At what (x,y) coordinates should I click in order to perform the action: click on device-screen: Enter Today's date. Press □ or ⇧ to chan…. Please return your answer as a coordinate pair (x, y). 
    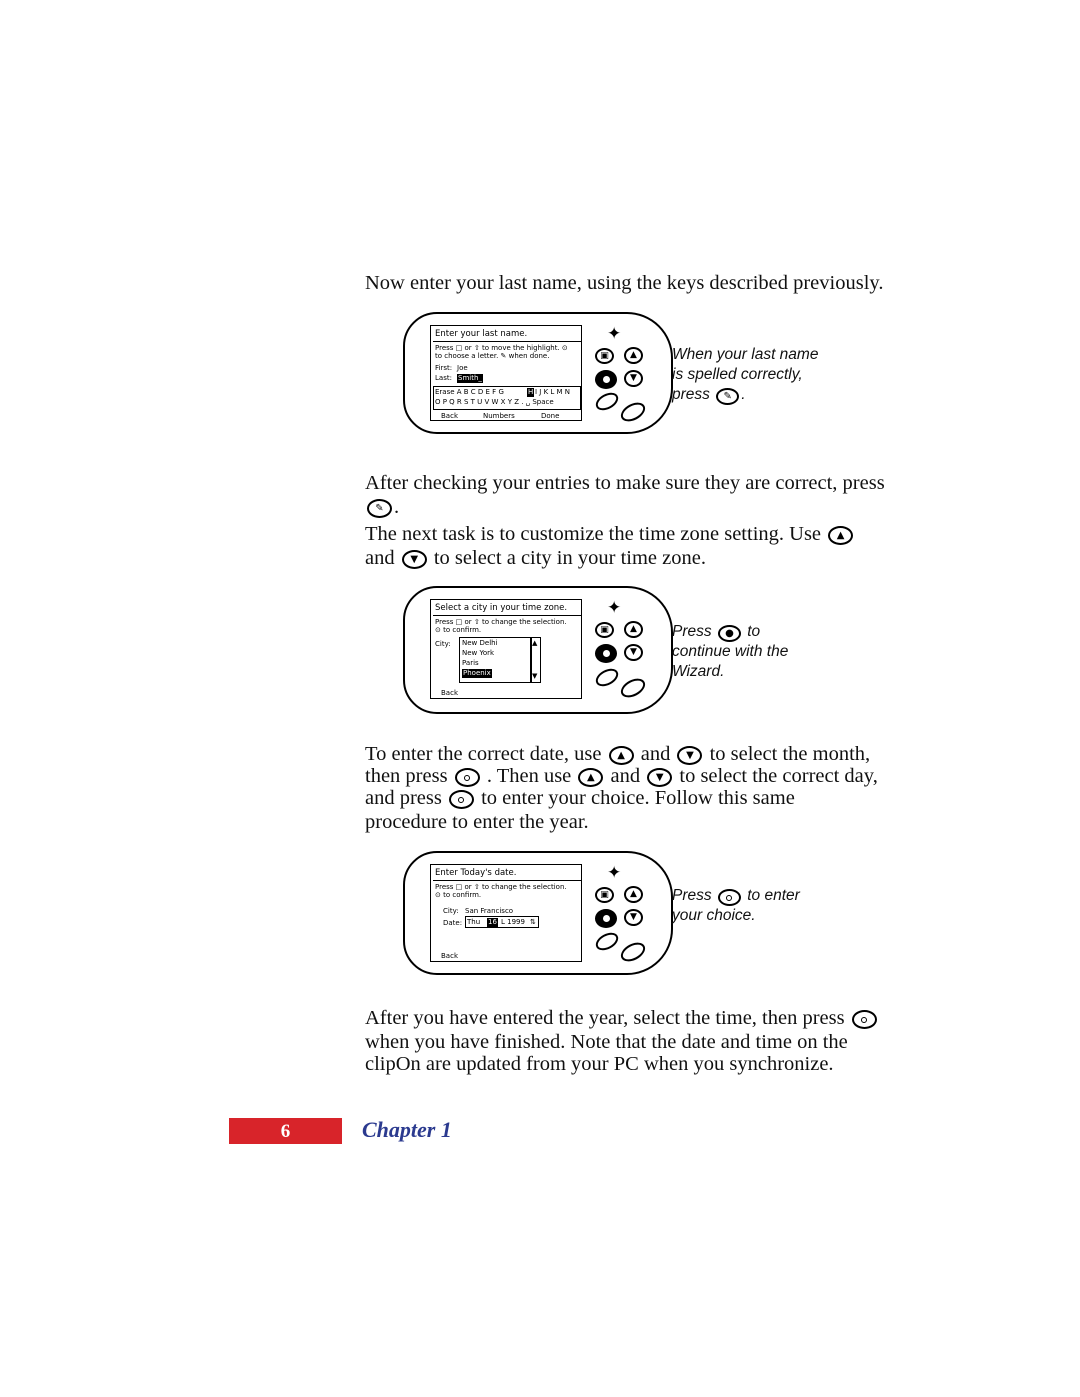
    Looking at the image, I should click on (506, 913).